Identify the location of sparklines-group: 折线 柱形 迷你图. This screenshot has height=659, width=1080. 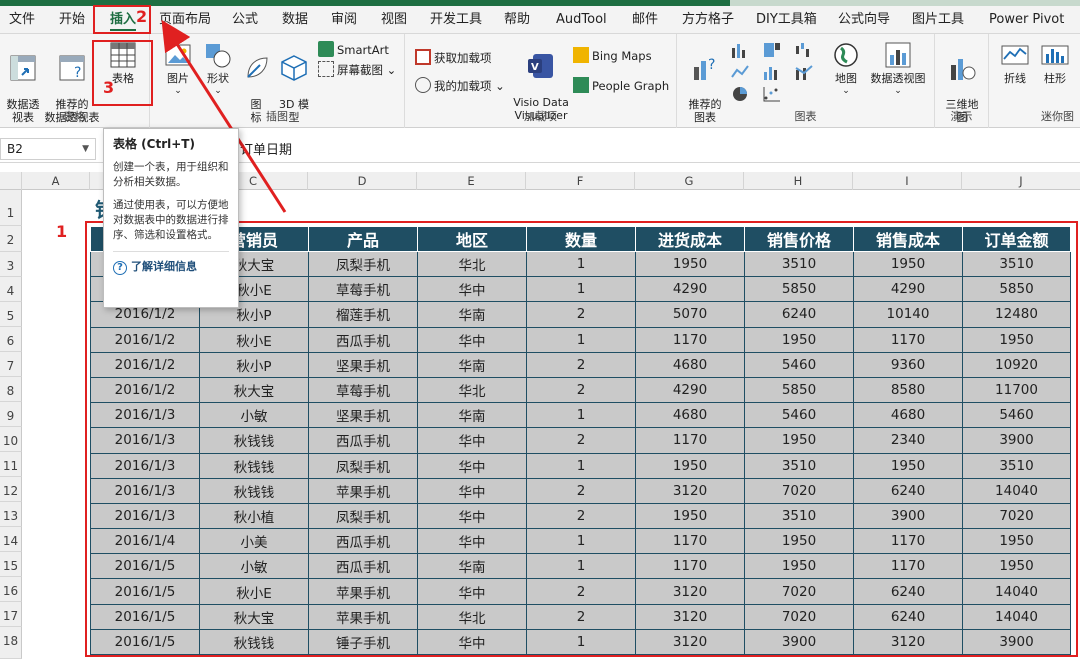
(1034, 81).